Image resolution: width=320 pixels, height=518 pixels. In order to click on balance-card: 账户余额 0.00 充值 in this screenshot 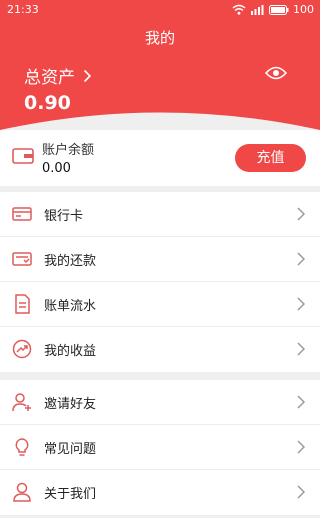, I will do `click(160, 158)`.